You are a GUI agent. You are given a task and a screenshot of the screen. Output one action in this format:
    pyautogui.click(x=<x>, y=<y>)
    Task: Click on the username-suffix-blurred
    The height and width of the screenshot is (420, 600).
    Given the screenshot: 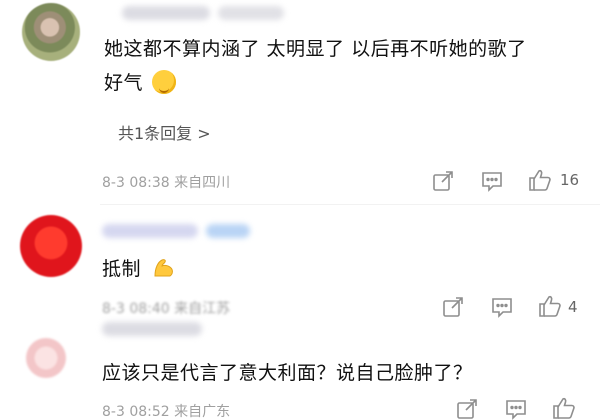 What is the action you would take?
    pyautogui.click(x=251, y=13)
    